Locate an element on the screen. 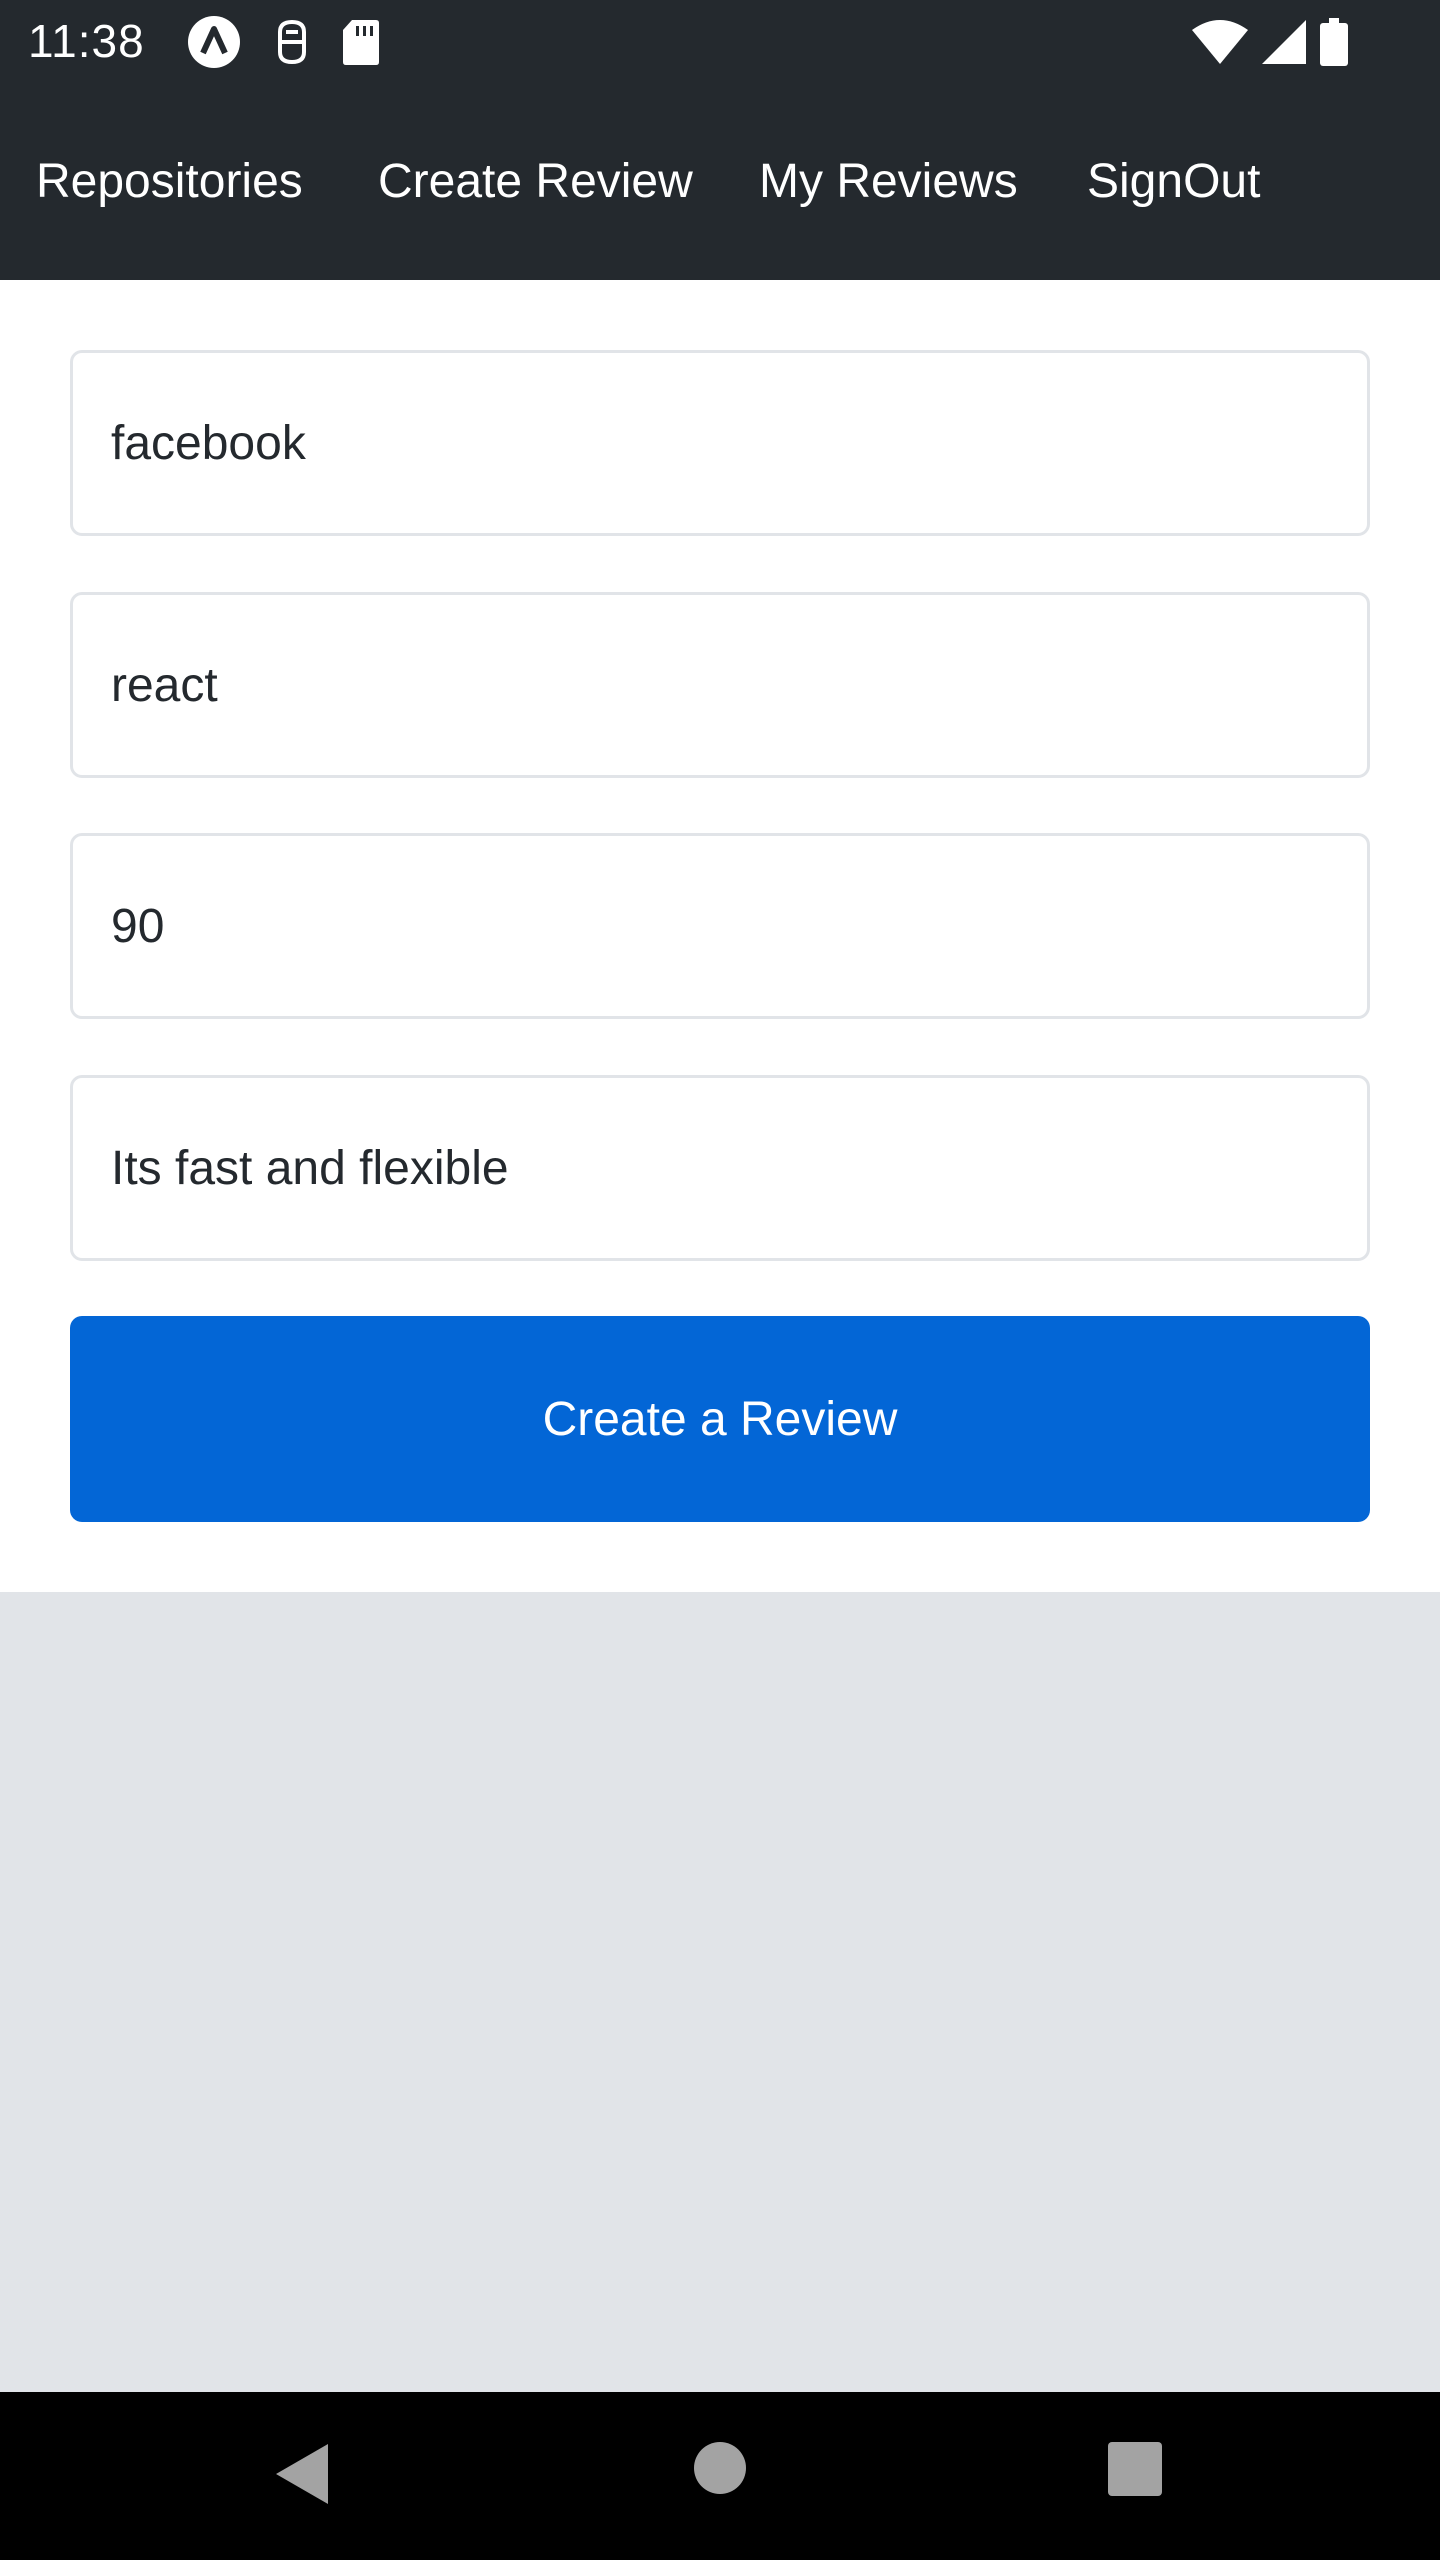 This screenshot has height=2560, width=1440. signal-icon is located at coordinates (1284, 42).